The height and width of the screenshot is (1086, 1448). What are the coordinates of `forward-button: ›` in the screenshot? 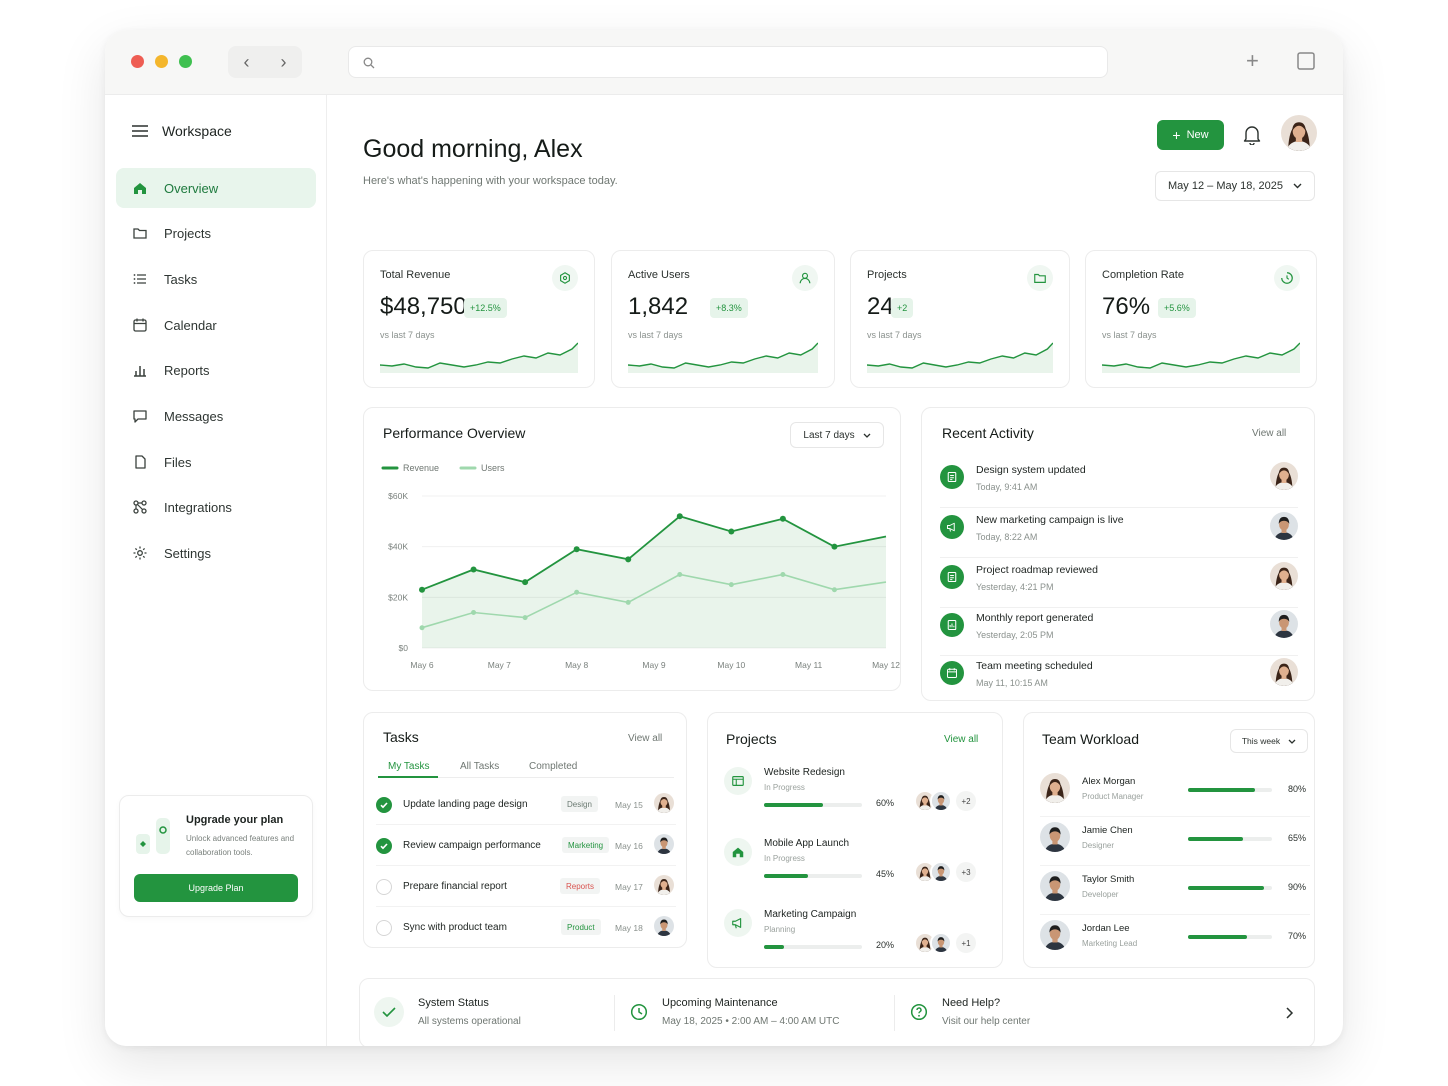 It's located at (283, 62).